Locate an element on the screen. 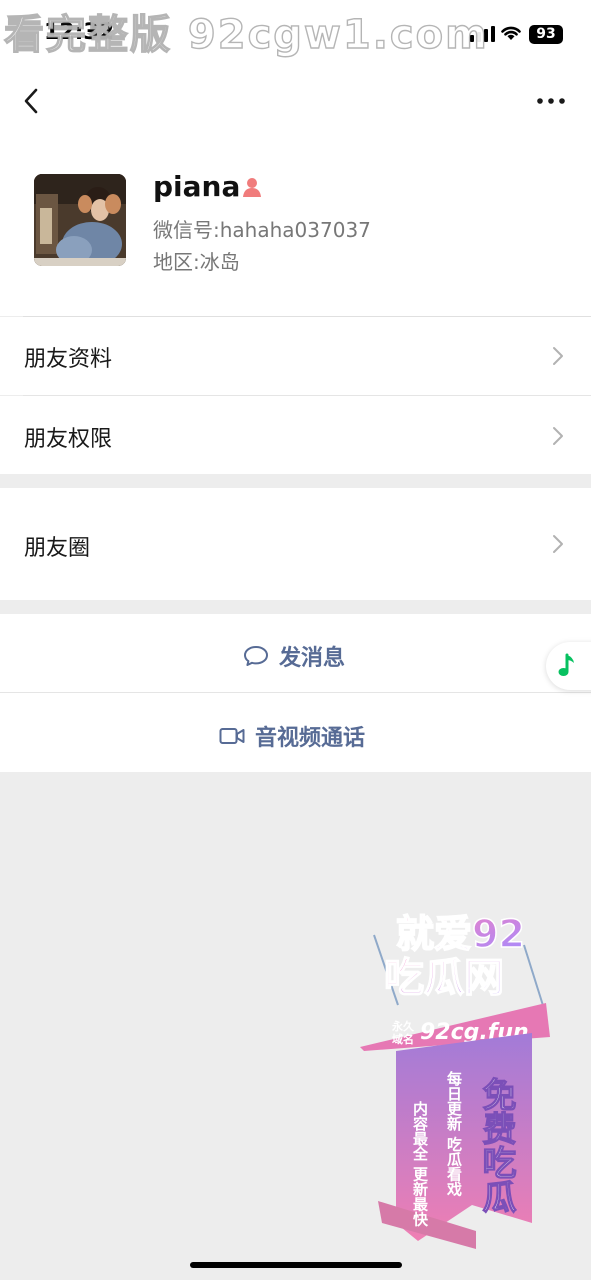 Image resolution: width=591 pixels, height=1280 pixels. menu-item-label: 朋友权限 is located at coordinates (68, 439).